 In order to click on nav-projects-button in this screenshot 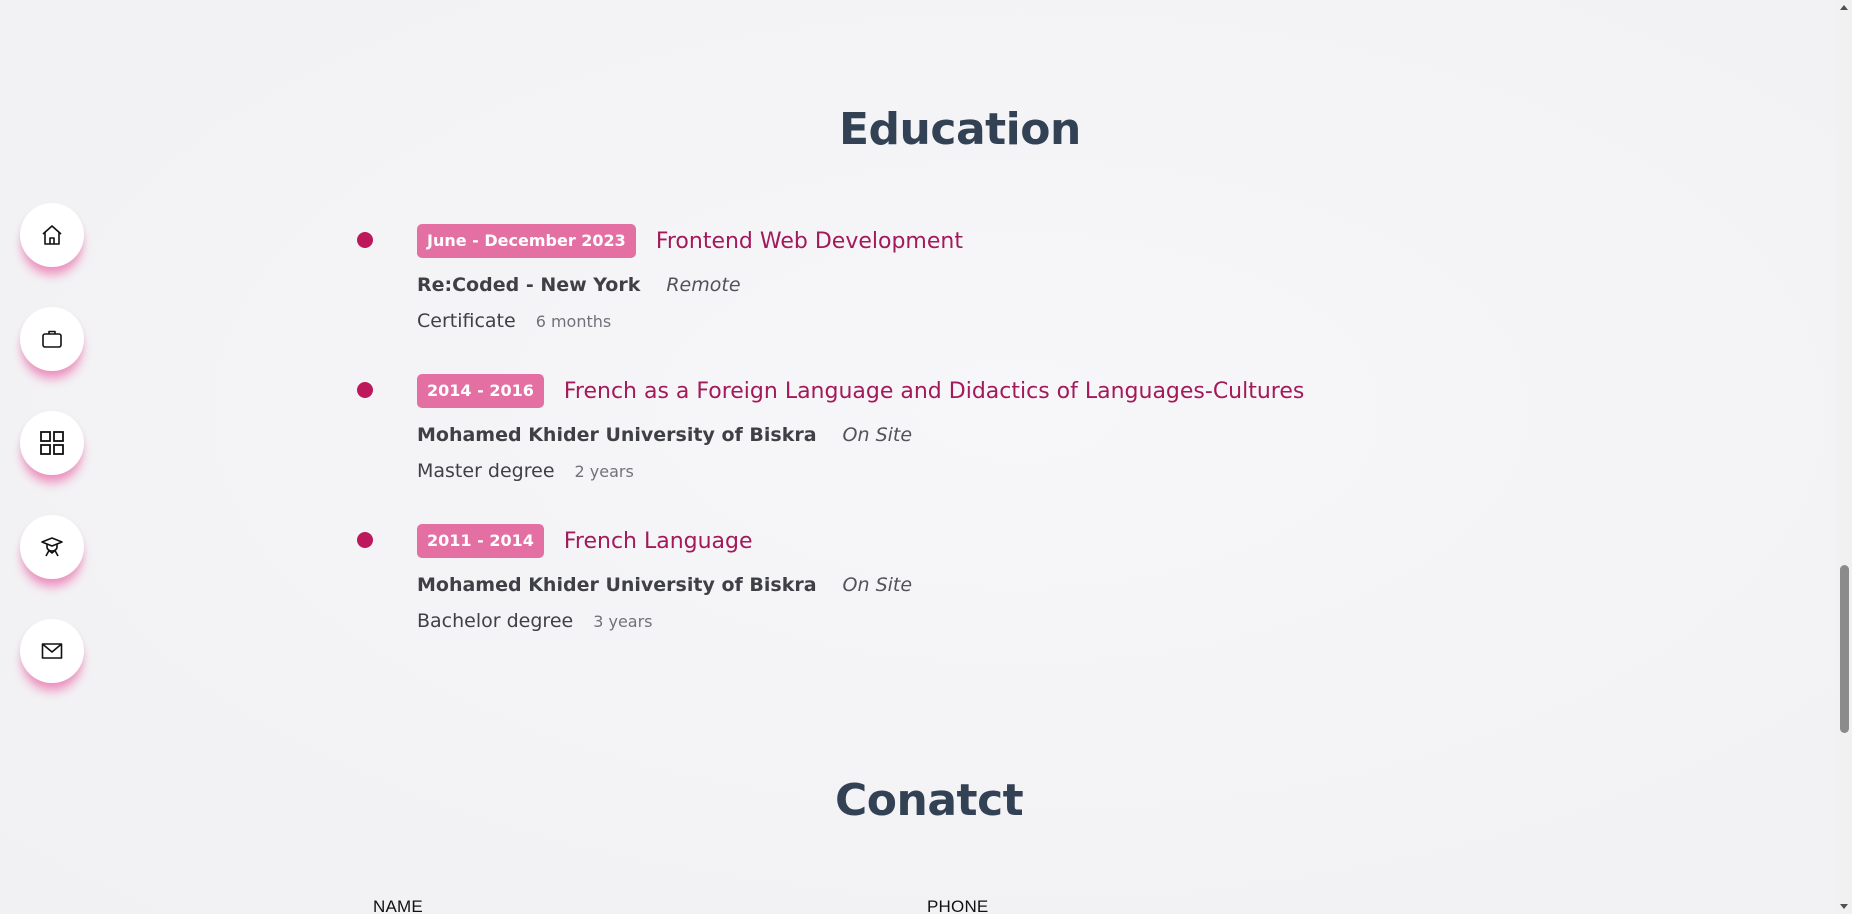, I will do `click(52, 443)`.